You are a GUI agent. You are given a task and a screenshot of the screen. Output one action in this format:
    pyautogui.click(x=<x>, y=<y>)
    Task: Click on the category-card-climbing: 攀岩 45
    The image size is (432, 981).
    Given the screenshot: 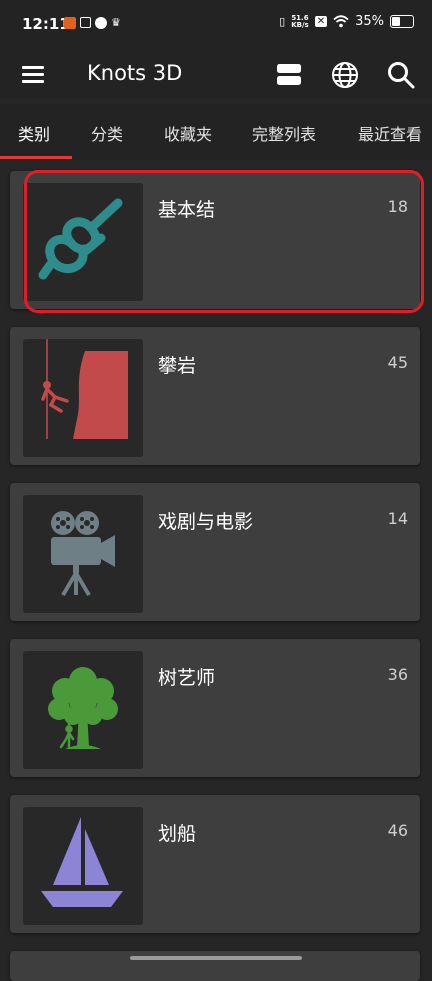 What is the action you would take?
    pyautogui.click(x=215, y=396)
    